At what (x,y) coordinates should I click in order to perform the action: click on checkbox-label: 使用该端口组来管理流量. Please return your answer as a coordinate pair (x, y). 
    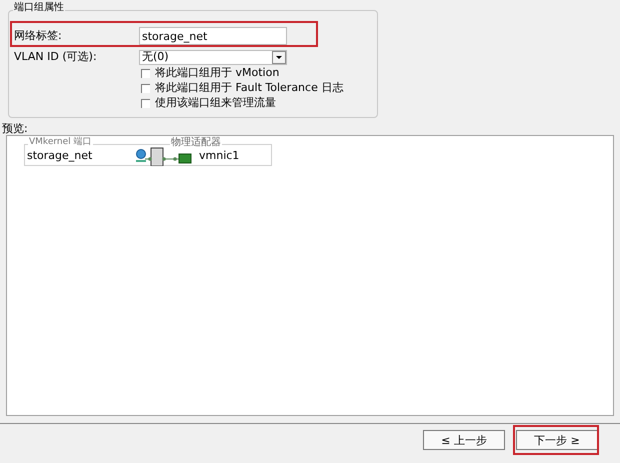
    Looking at the image, I should click on (215, 103).